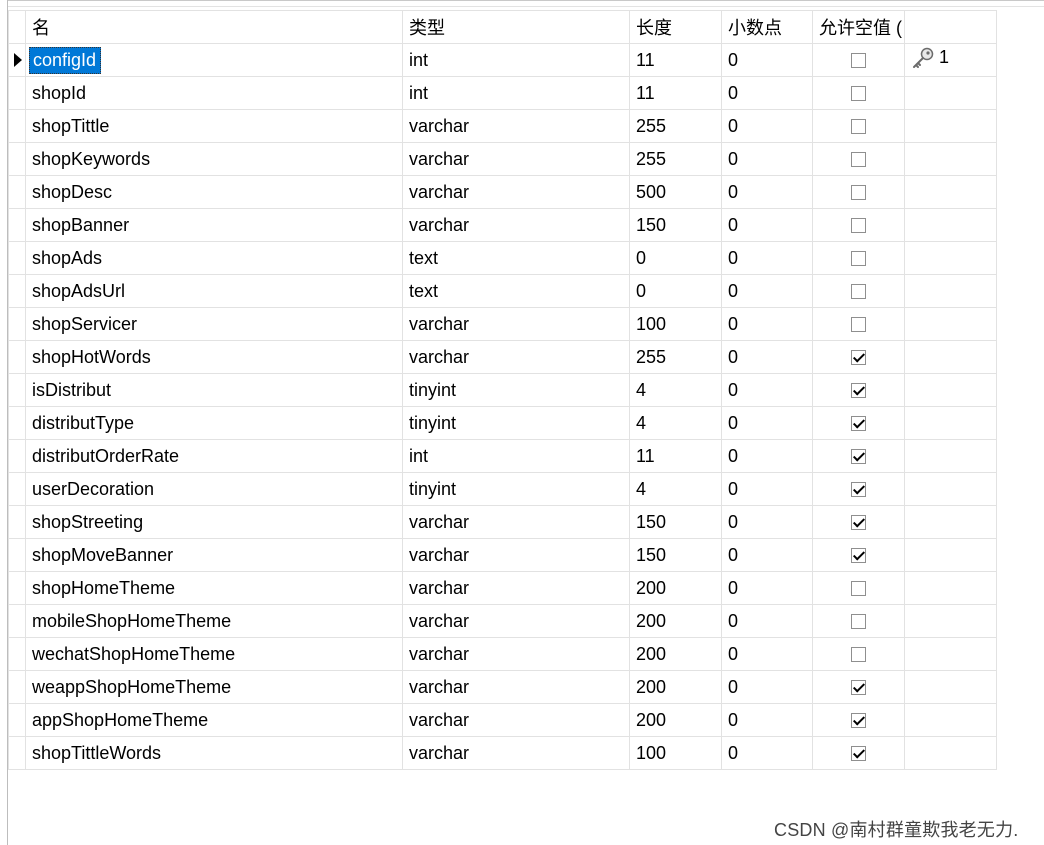 The image size is (1044, 845). I want to click on table-row: shopBanner varchar 150 0, so click(502, 225).